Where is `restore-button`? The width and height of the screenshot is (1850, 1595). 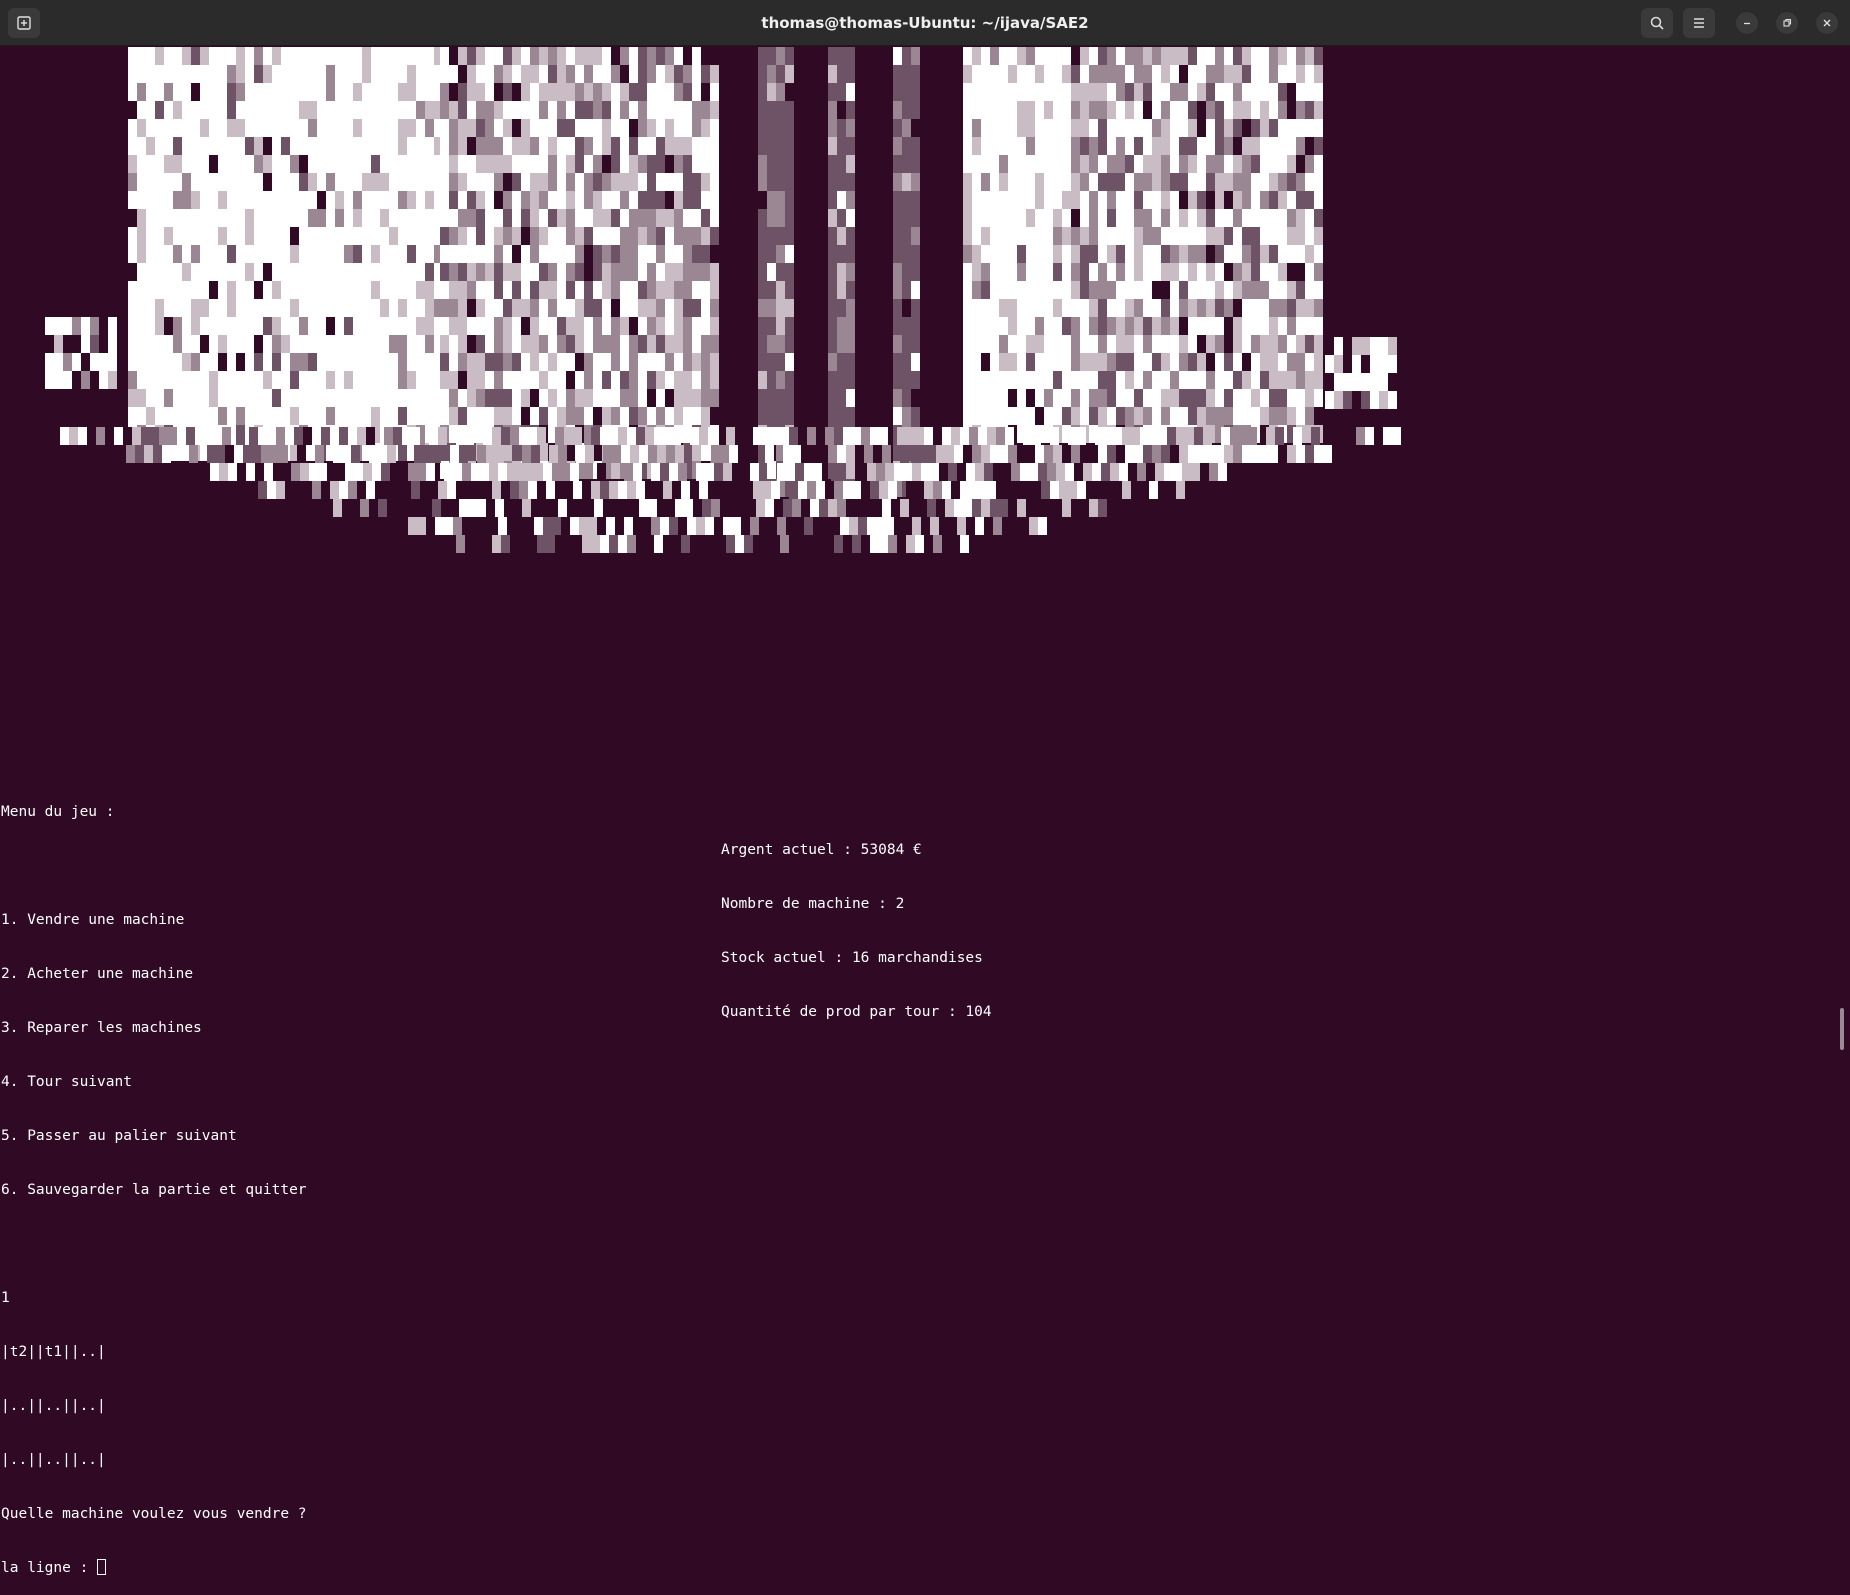 restore-button is located at coordinates (1787, 23).